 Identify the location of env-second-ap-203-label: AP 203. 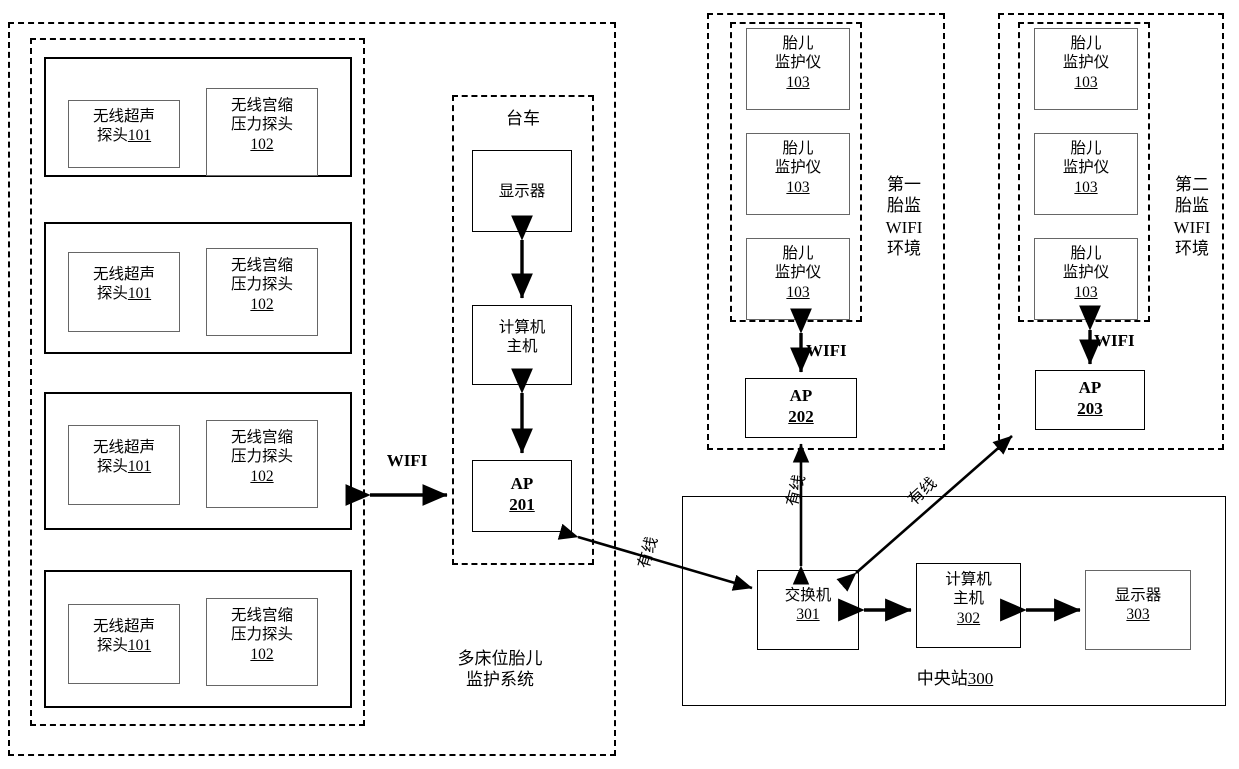
(1090, 398).